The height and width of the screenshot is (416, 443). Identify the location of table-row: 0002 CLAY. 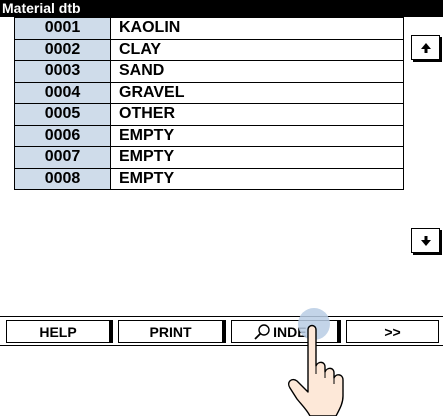
(209, 50).